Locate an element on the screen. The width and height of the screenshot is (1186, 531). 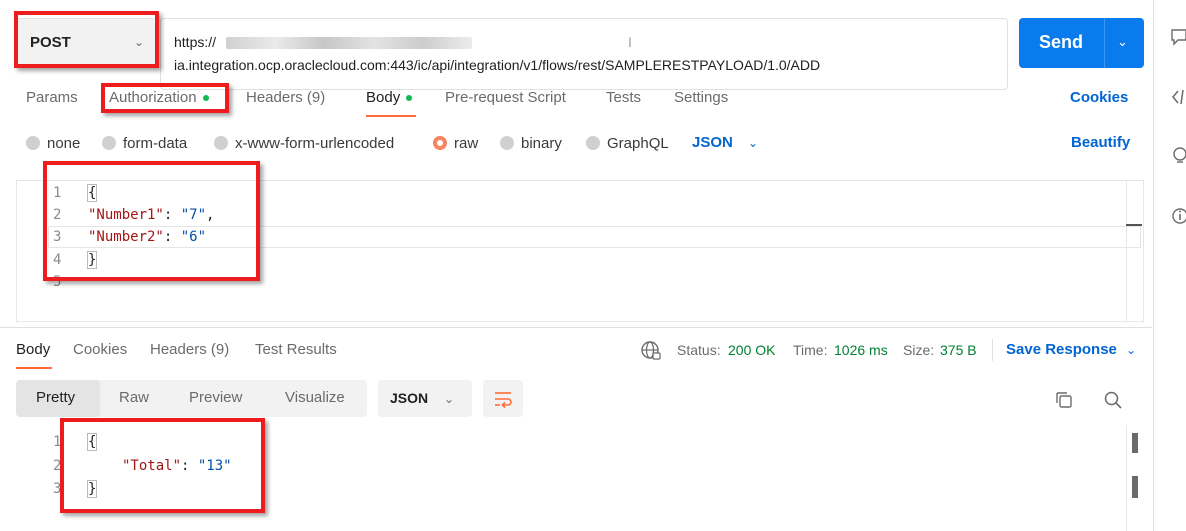
globe-icon is located at coordinates (651, 351).